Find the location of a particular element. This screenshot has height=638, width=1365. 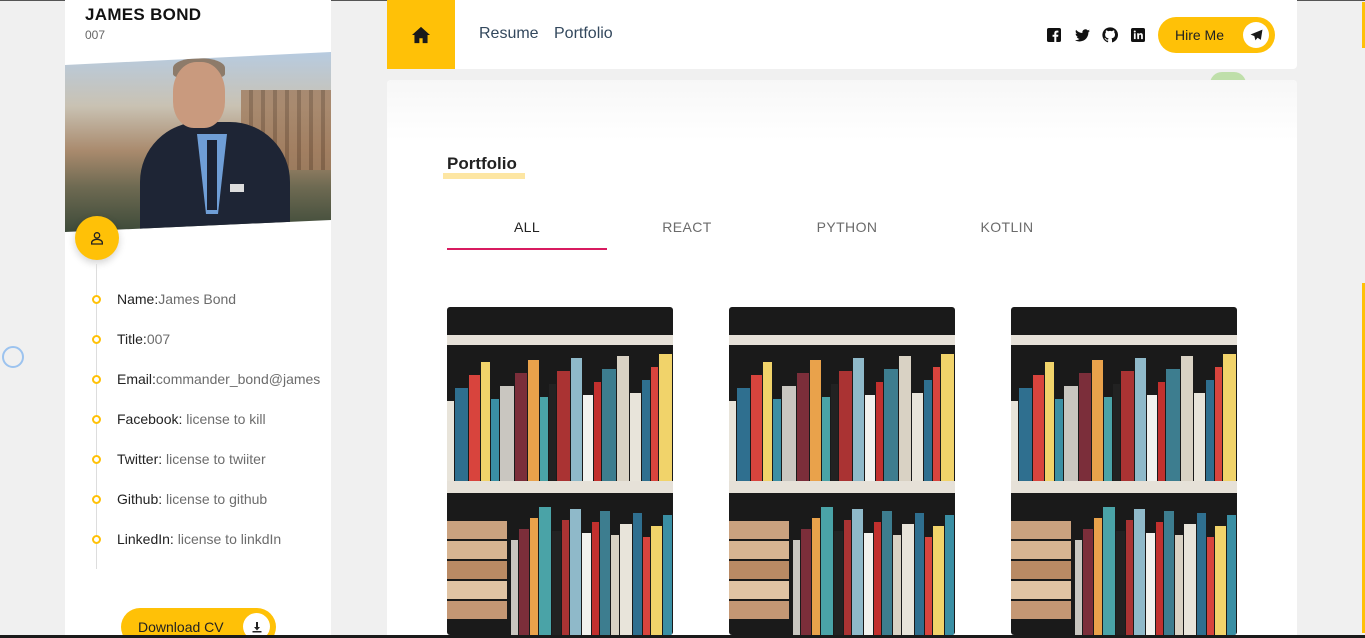

info-label: Twitter: is located at coordinates (140, 459).